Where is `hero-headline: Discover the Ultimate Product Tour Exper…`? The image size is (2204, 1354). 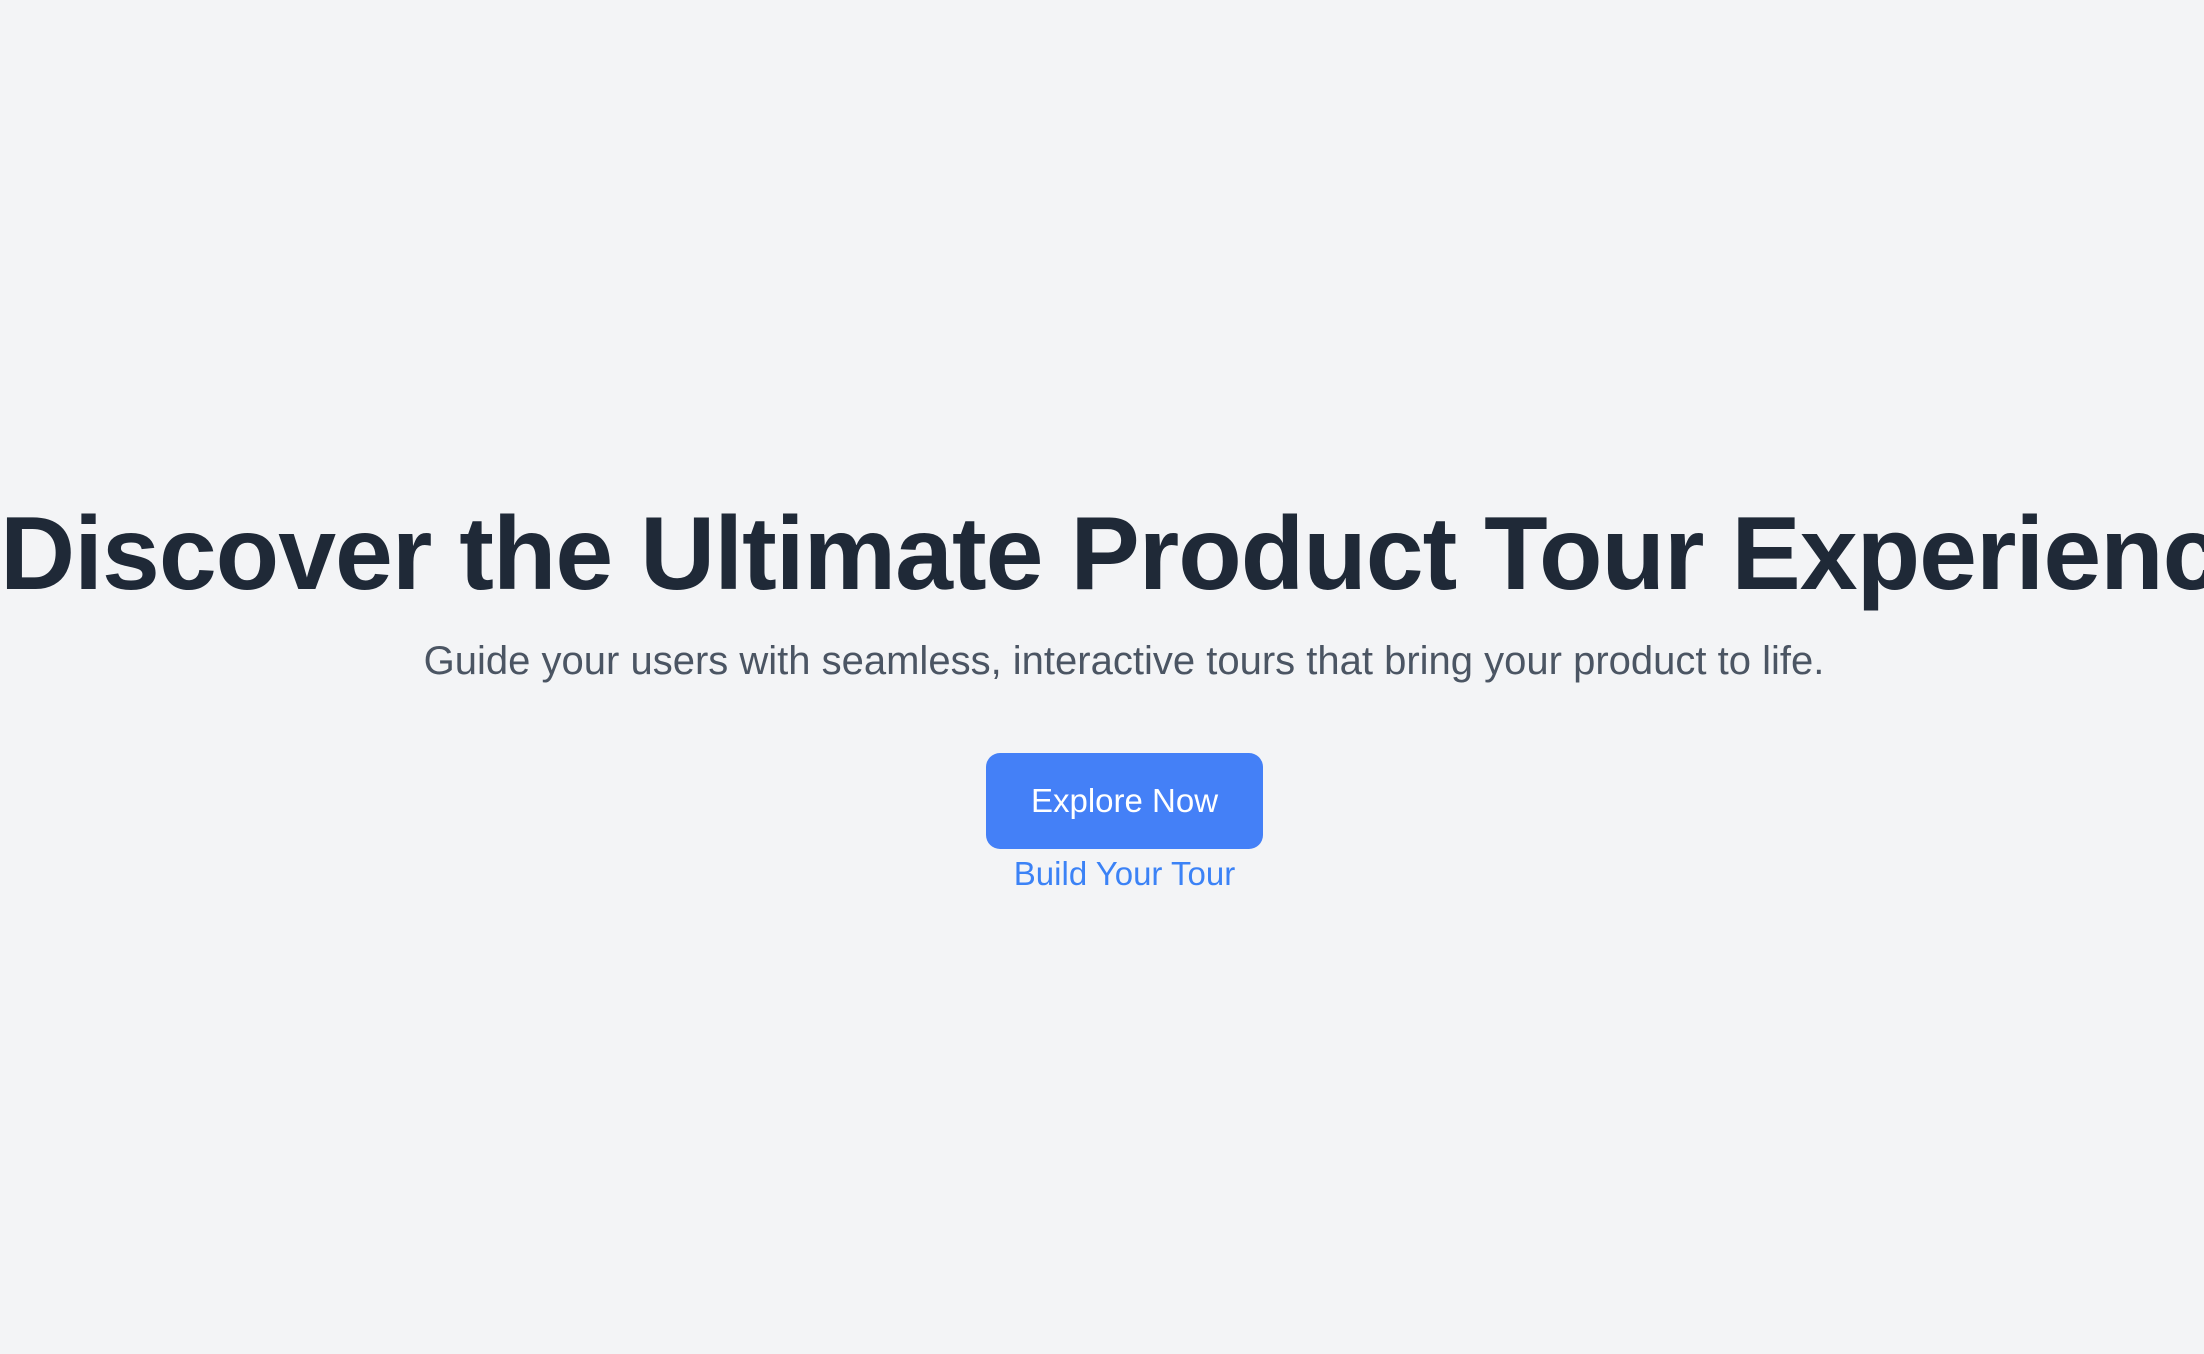
hero-headline: Discover the Ultimate Product Tour Exper… is located at coordinates (1102, 554).